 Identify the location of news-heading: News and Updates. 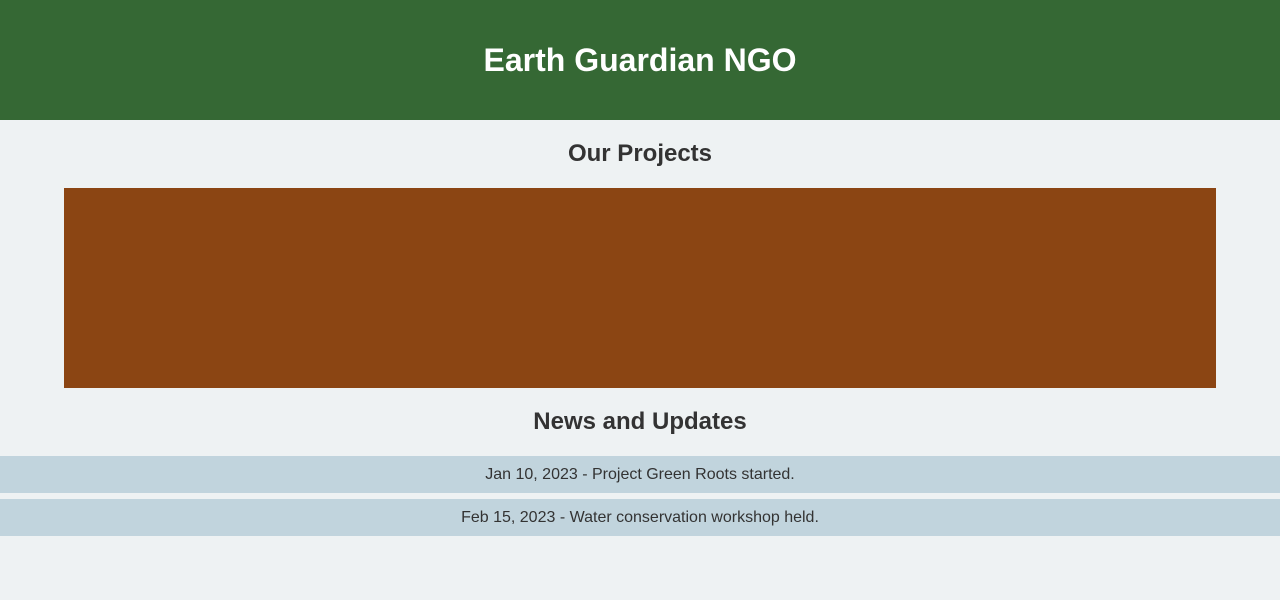
(640, 421).